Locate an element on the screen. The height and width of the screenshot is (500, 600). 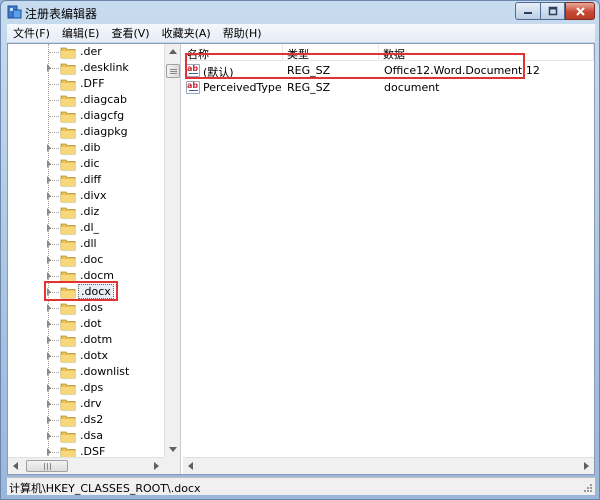
tree-item-label: .divx is located at coordinates (93, 195).